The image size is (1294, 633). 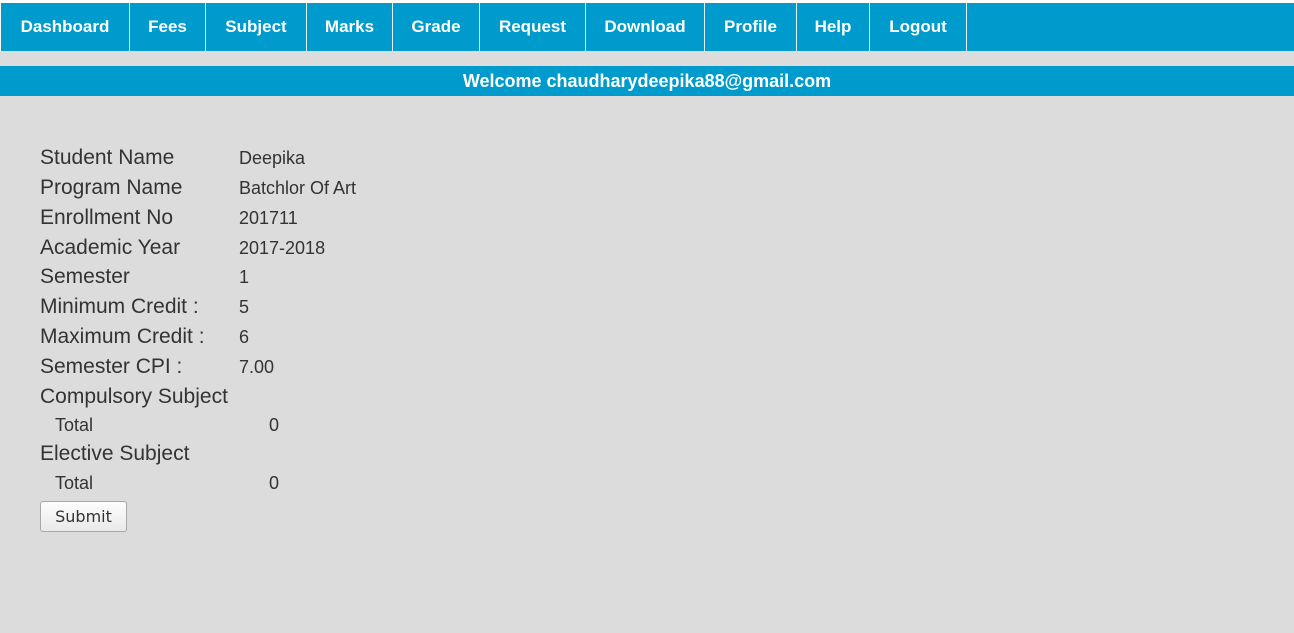 I want to click on nav-item-logout: Logout, so click(x=918, y=27).